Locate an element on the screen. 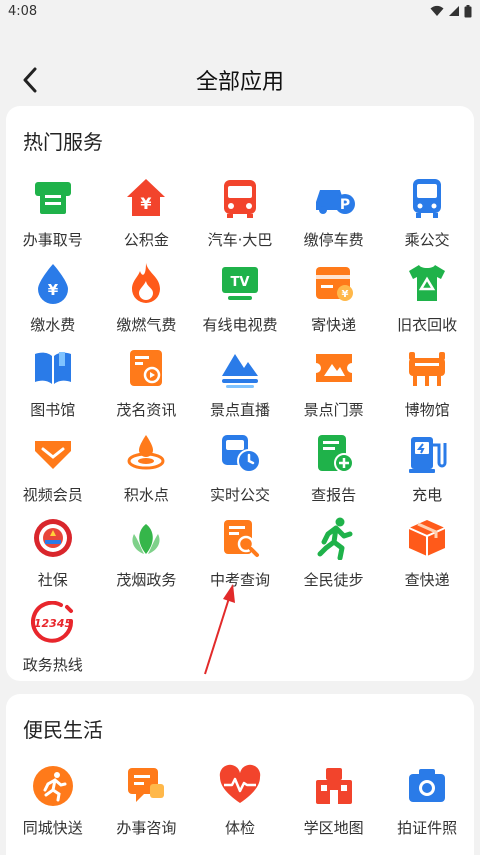  app-label: 中考查询 is located at coordinates (239, 580).